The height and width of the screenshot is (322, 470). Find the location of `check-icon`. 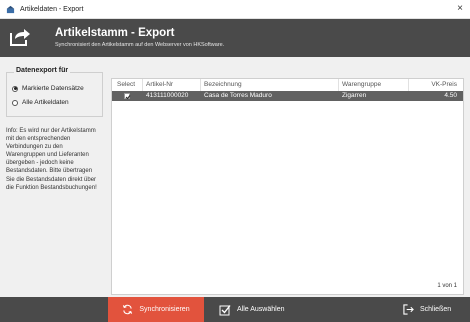

check-icon is located at coordinates (128, 97).